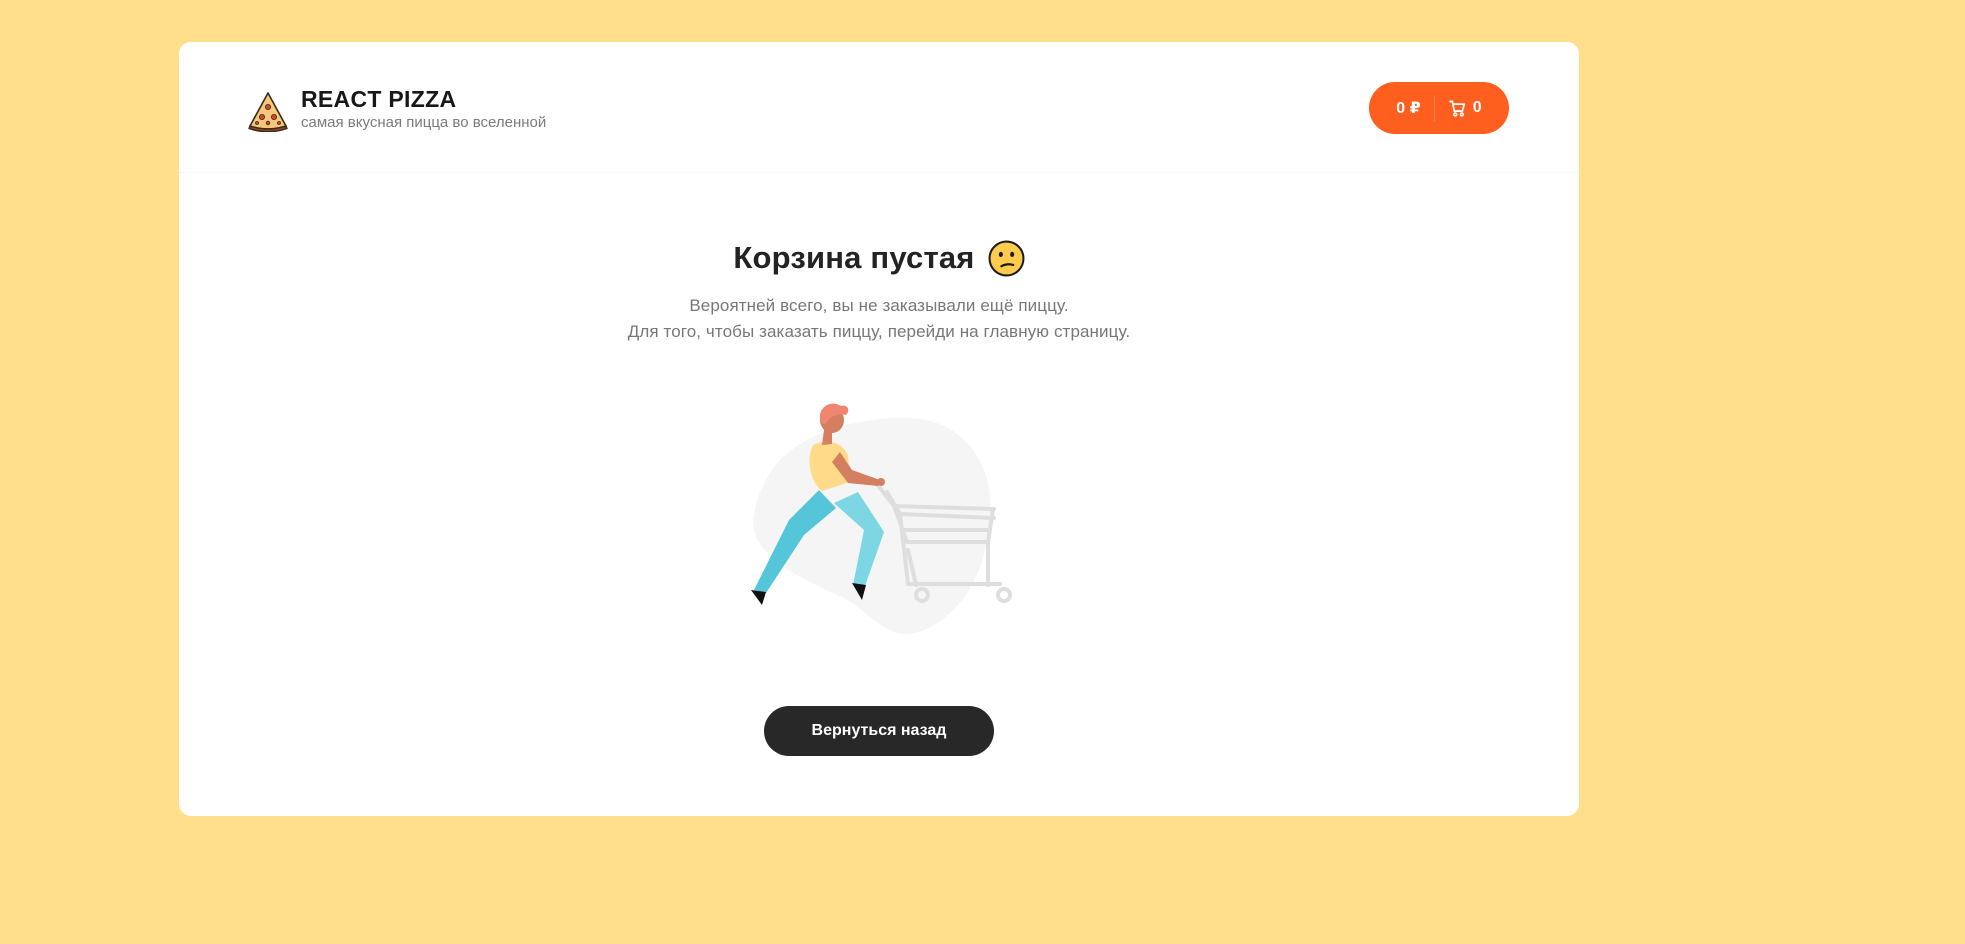 Image resolution: width=1965 pixels, height=944 pixels. Describe the element at coordinates (1006, 258) in the screenshot. I see `confused-face-emoji-icon` at that location.